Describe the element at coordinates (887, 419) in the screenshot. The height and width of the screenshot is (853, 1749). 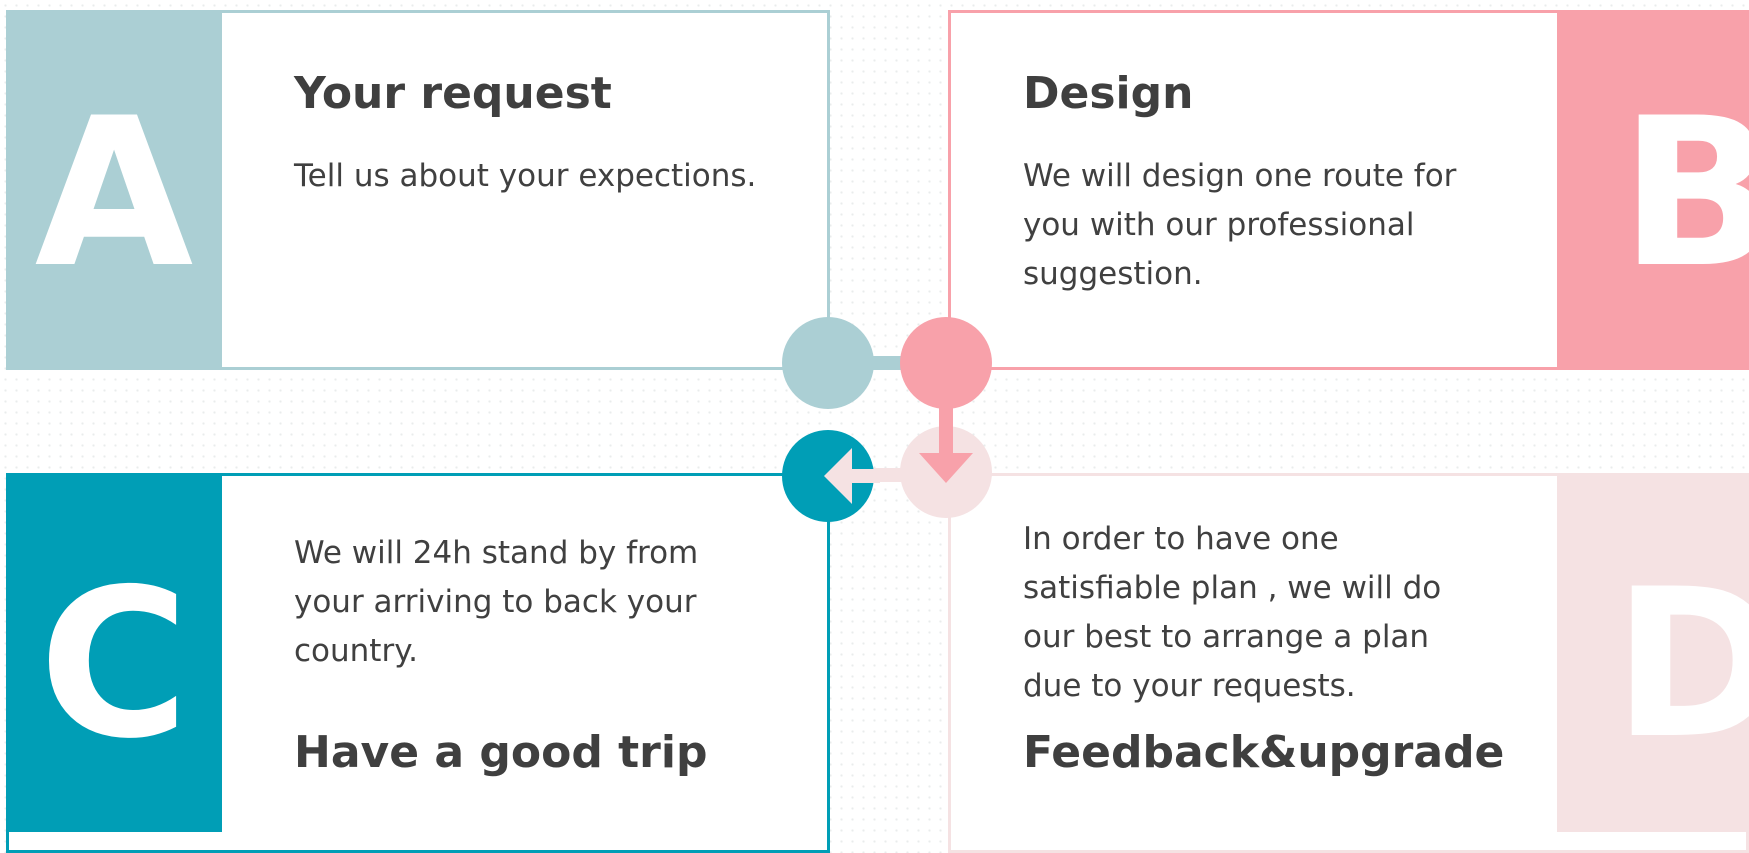
I see `flow-connector` at that location.